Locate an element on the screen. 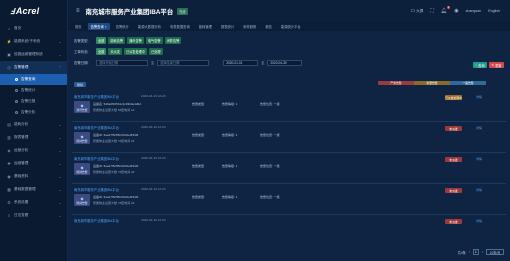 The width and height of the screenshot is (510, 261). energy-icon: ⚡ is located at coordinates (9, 41).